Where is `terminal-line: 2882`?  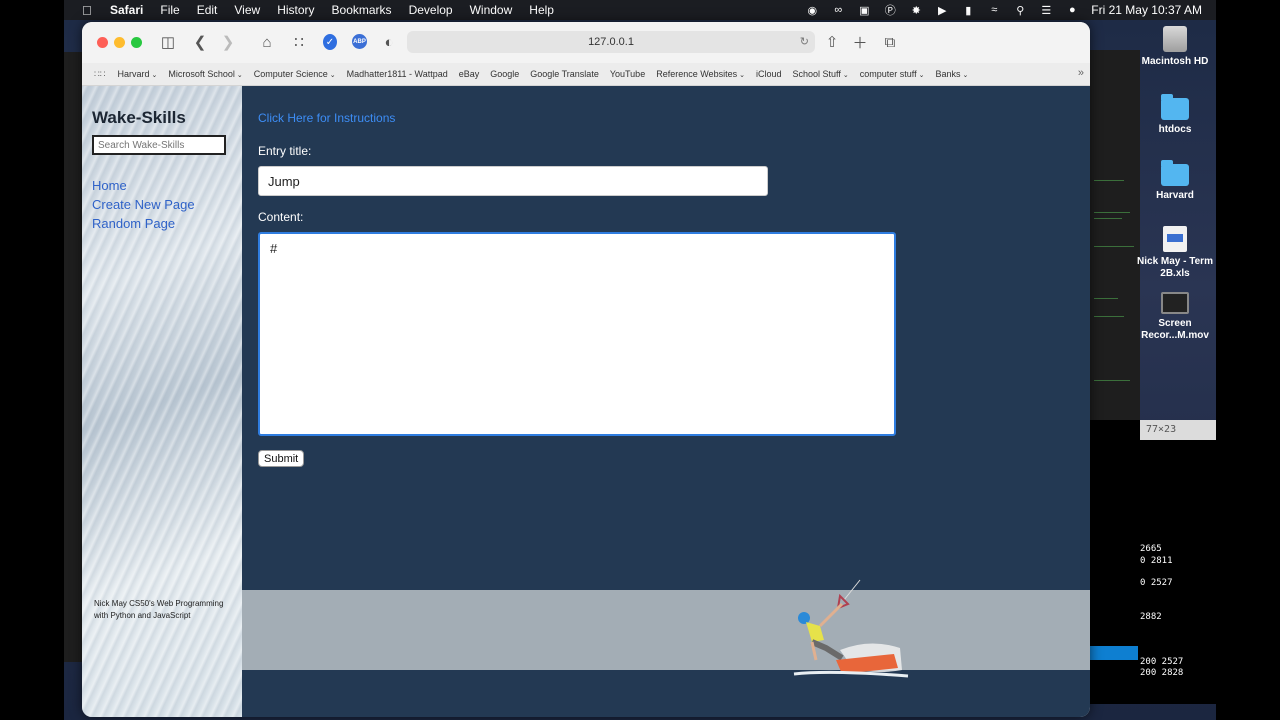
terminal-line: 2882 is located at coordinates (1151, 617).